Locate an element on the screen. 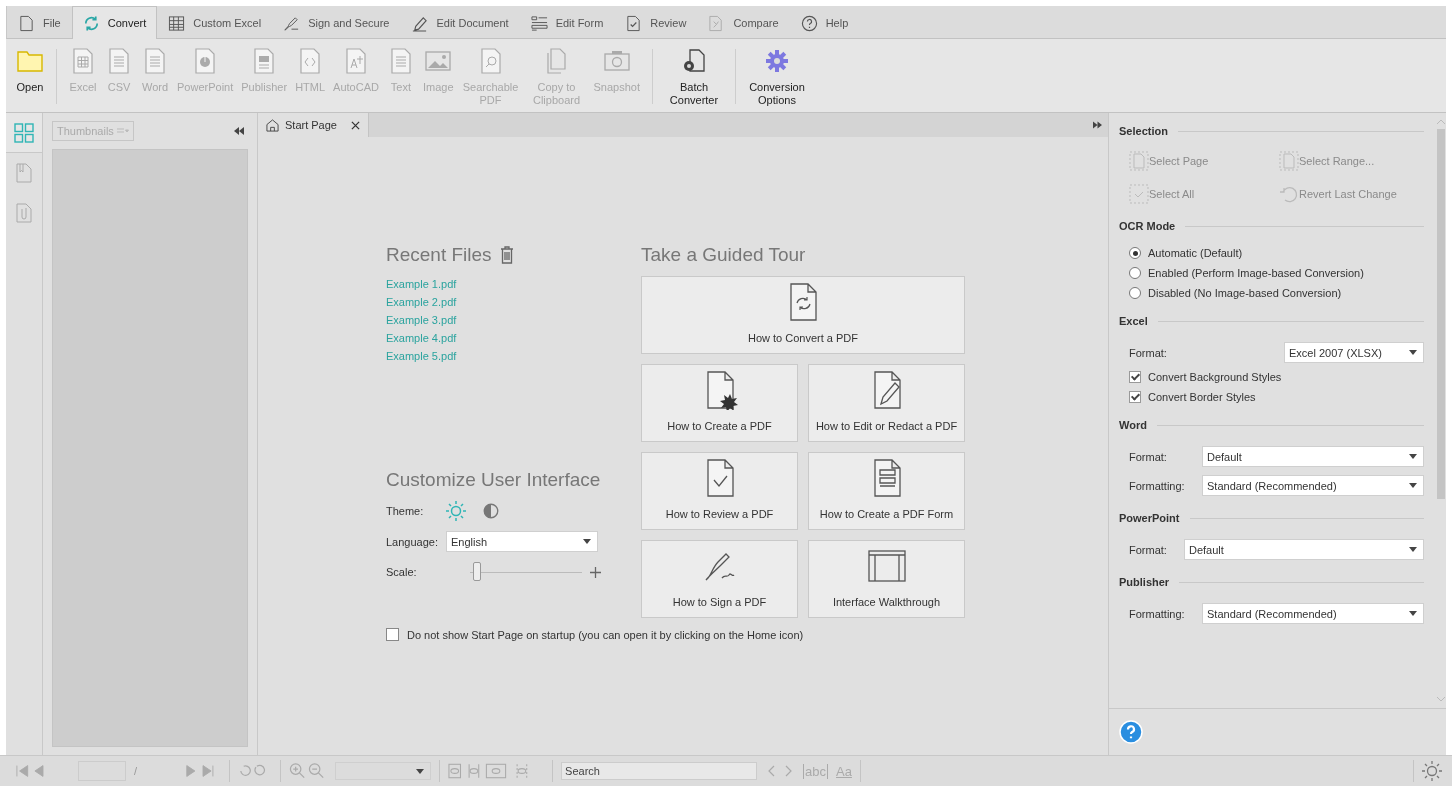 The image size is (1452, 786). language-label: Language: is located at coordinates (412, 541).